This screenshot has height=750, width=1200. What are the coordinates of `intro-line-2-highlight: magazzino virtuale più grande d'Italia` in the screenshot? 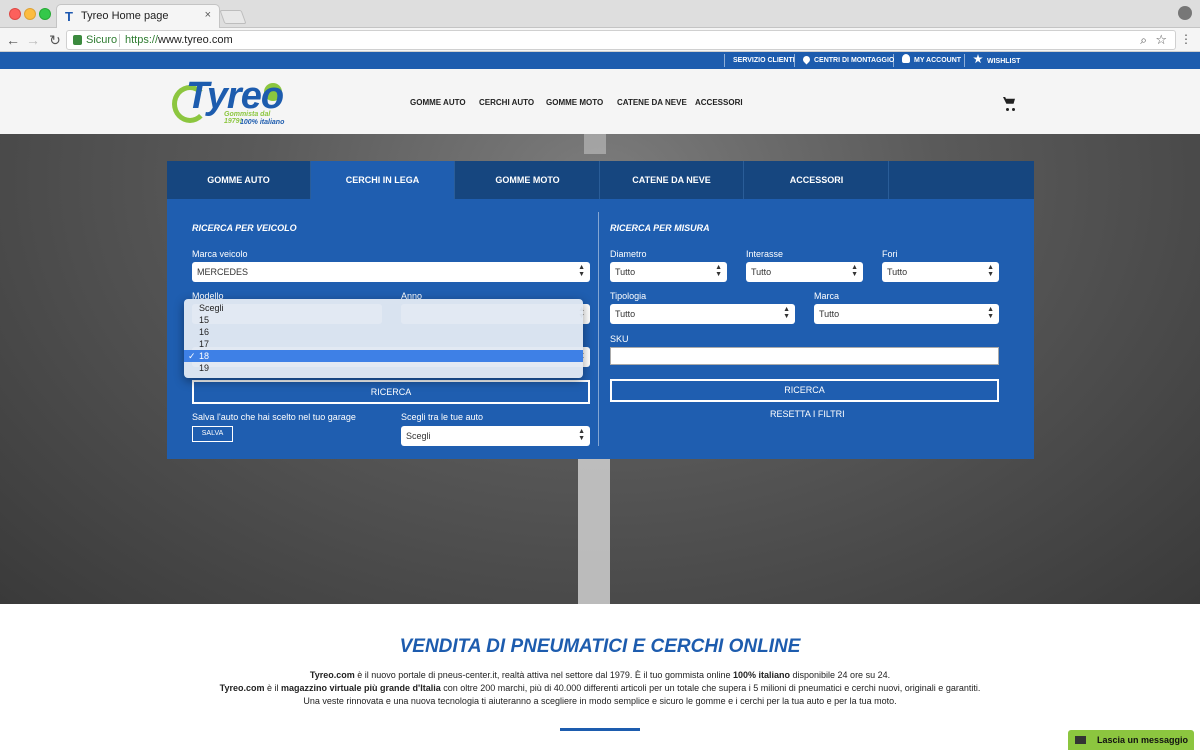 It's located at (361, 688).